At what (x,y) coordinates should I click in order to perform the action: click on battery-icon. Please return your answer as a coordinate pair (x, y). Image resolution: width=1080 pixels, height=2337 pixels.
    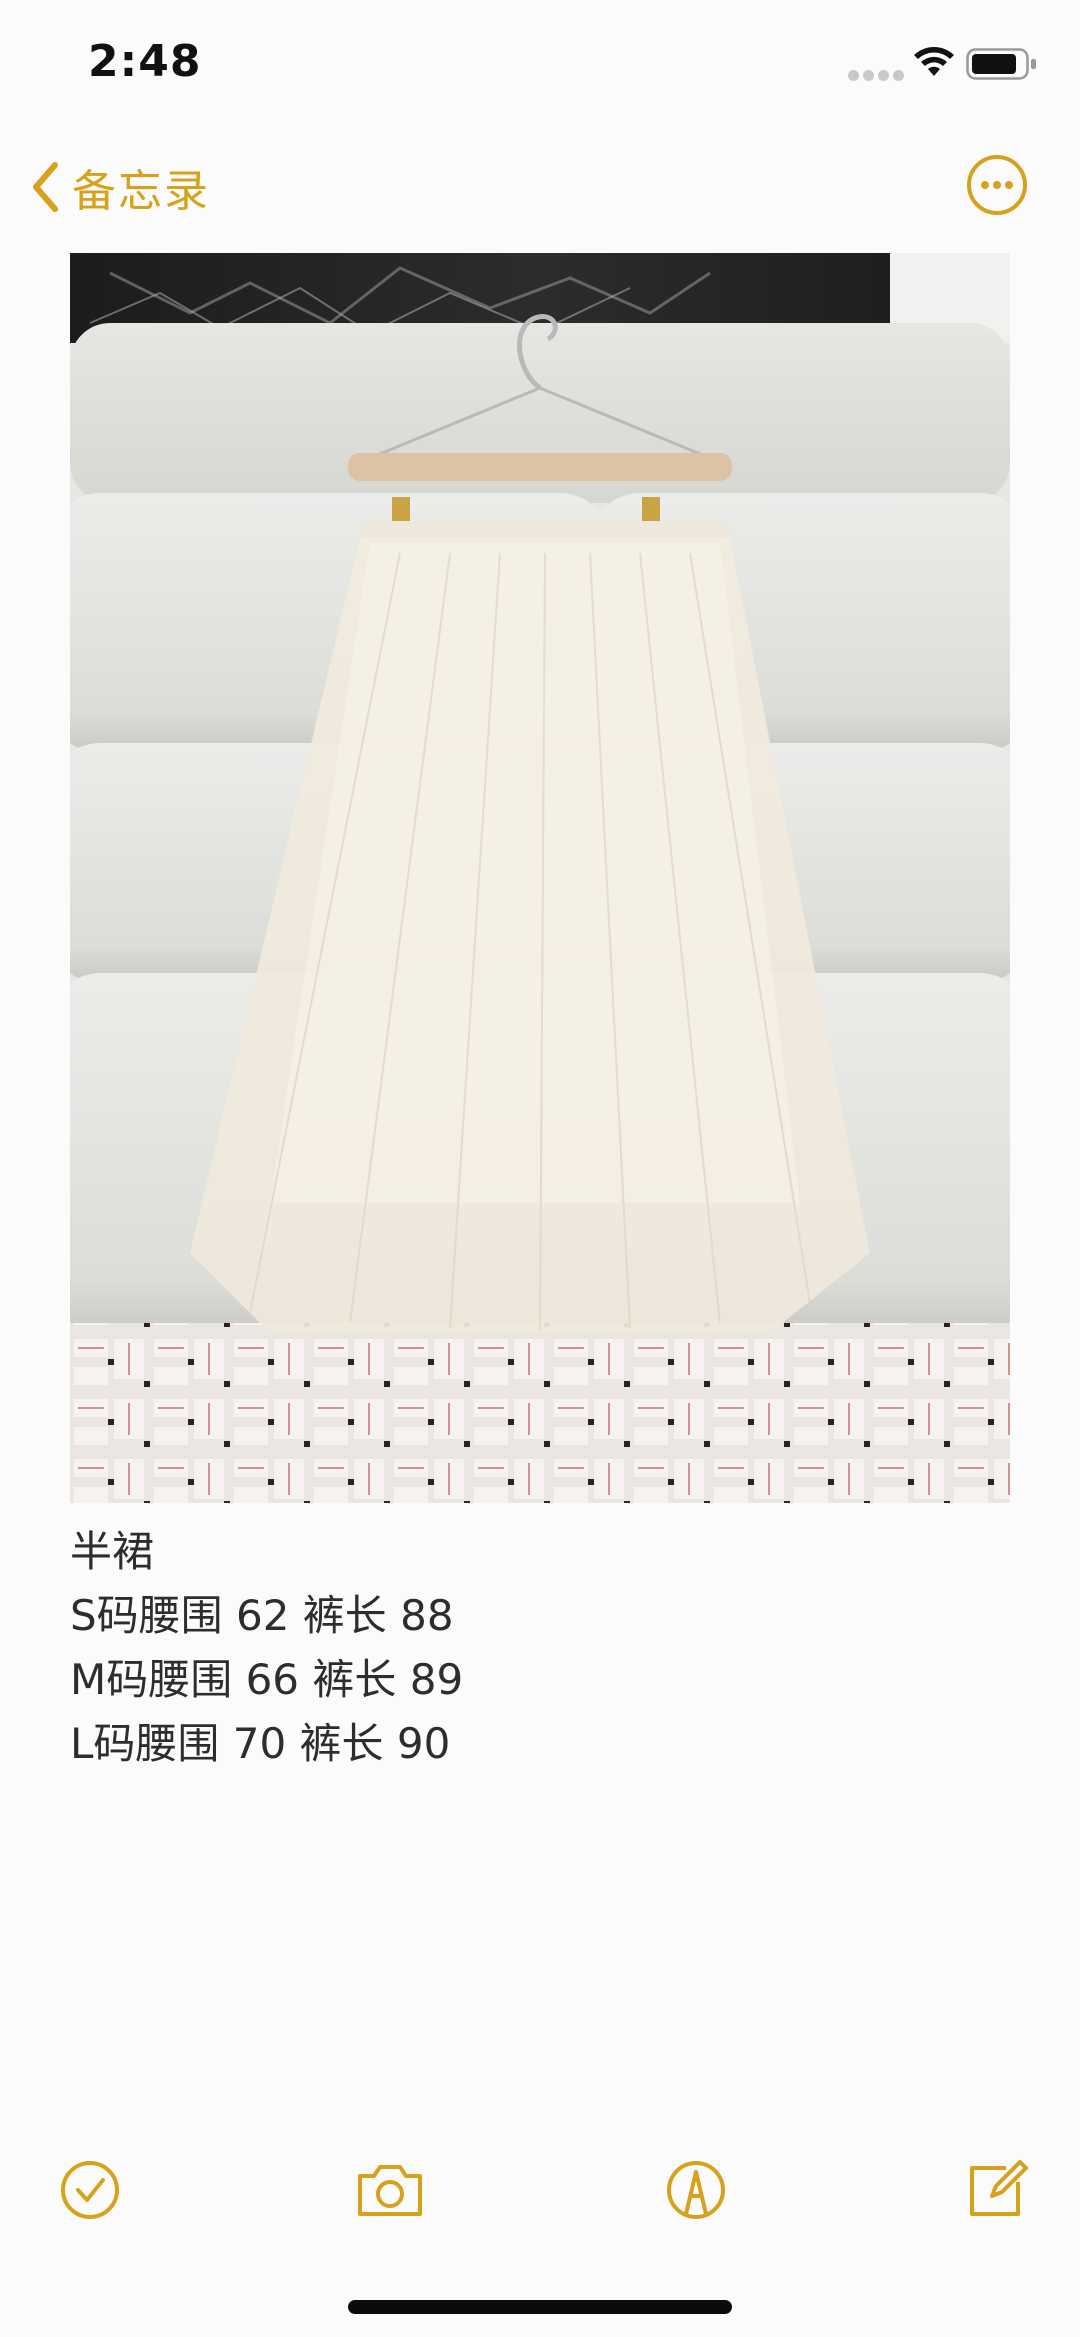
    Looking at the image, I should click on (1001, 64).